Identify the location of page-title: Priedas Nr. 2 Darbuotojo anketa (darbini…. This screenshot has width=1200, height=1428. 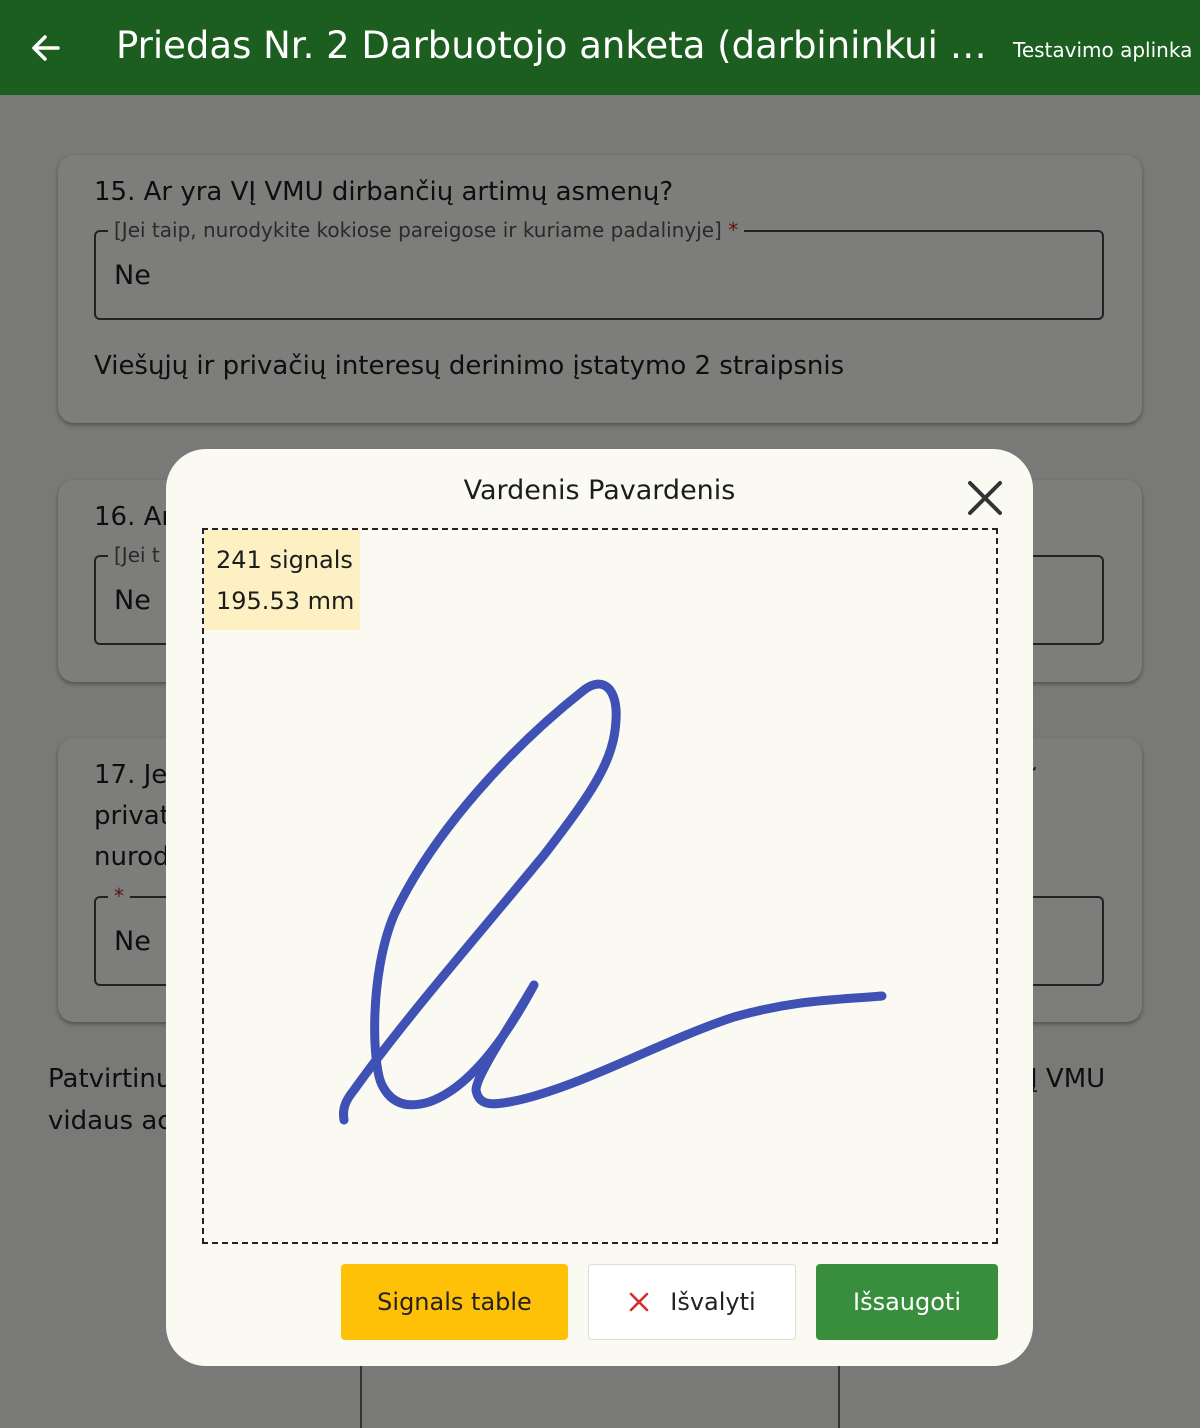
(556, 45).